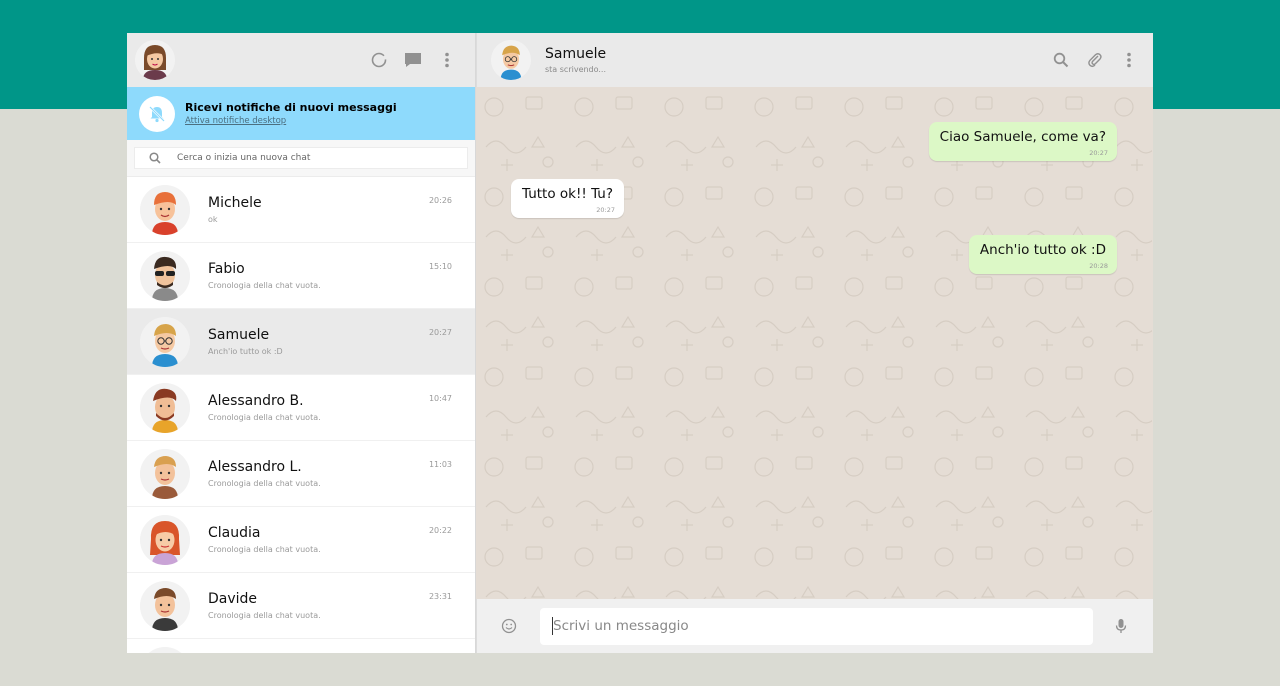 This screenshot has height=686, width=1280. What do you see at coordinates (440, 530) in the screenshot?
I see `chat-time: 20:22` at bounding box center [440, 530].